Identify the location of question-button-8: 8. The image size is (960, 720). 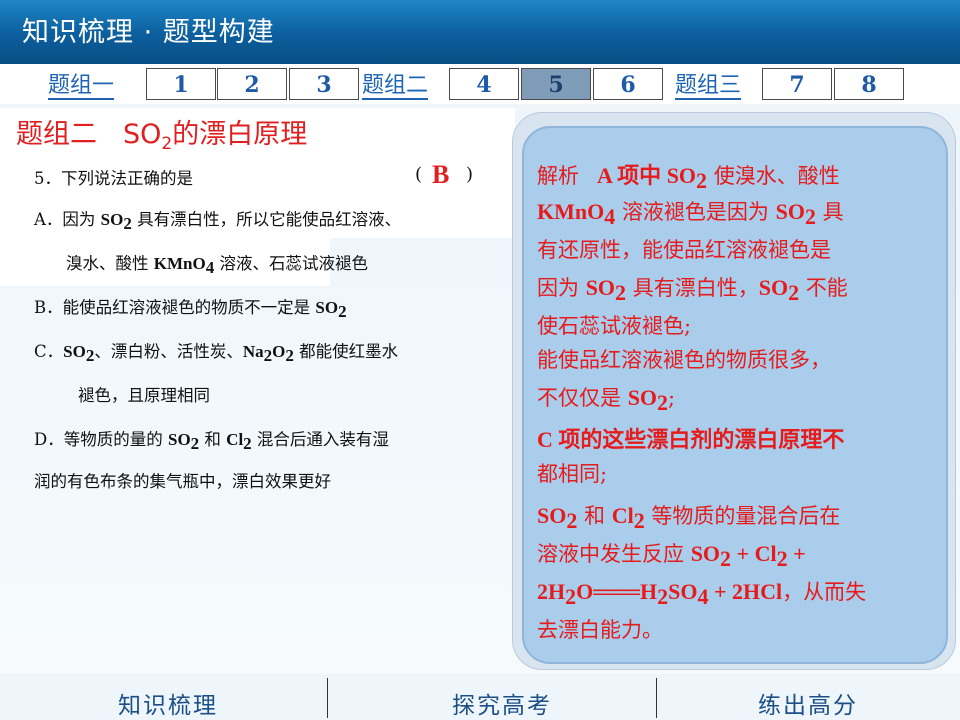
(869, 84).